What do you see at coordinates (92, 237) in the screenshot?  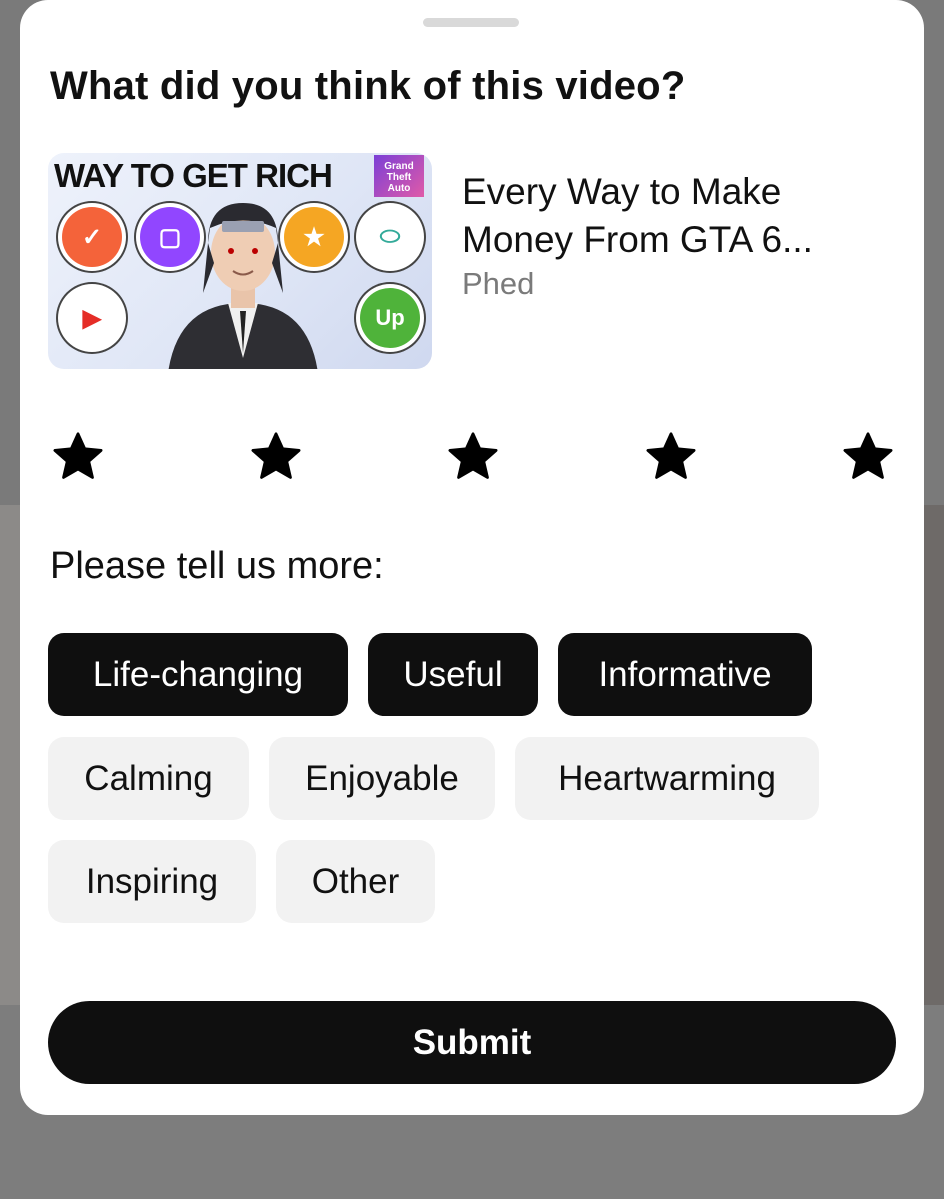 I see `fiverr-like-icon: ✓` at bounding box center [92, 237].